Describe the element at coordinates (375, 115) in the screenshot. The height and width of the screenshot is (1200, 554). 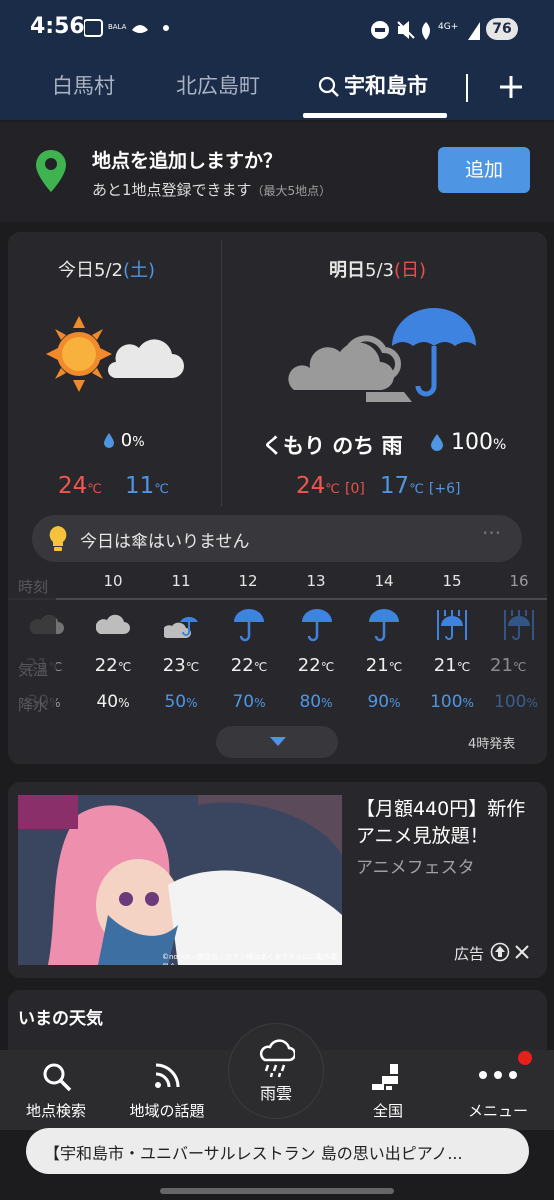
I see `active-tab-indicator` at that location.